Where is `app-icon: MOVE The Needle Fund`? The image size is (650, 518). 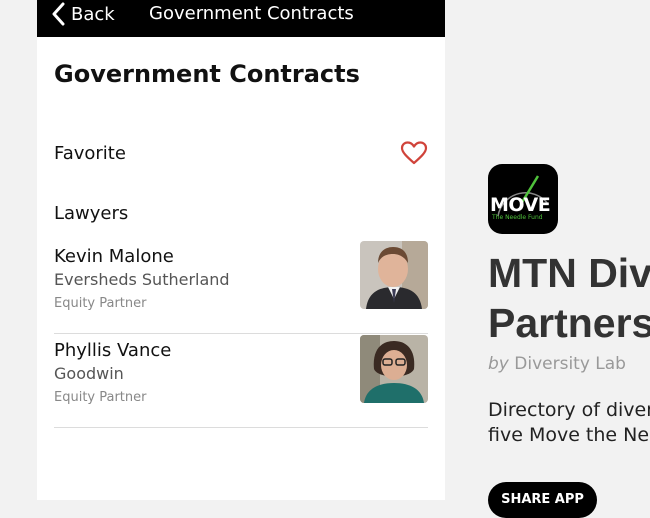
app-icon: MOVE The Needle Fund is located at coordinates (523, 199).